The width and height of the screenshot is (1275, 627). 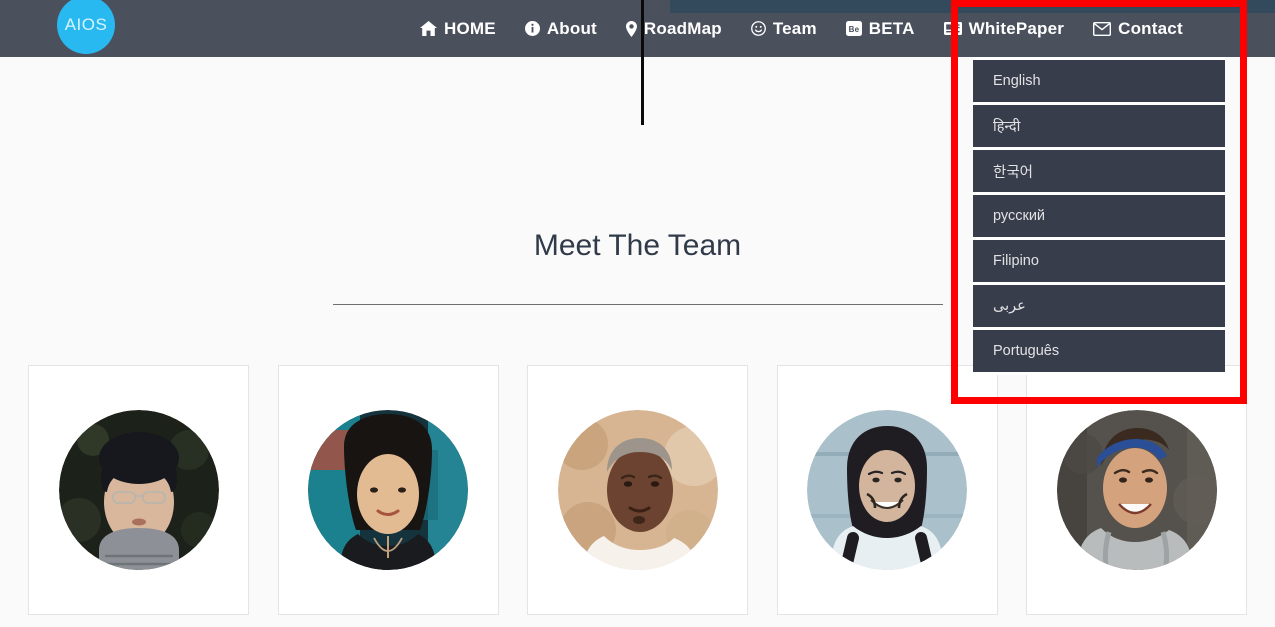 What do you see at coordinates (532, 28) in the screenshot?
I see `info-circle-icon` at bounding box center [532, 28].